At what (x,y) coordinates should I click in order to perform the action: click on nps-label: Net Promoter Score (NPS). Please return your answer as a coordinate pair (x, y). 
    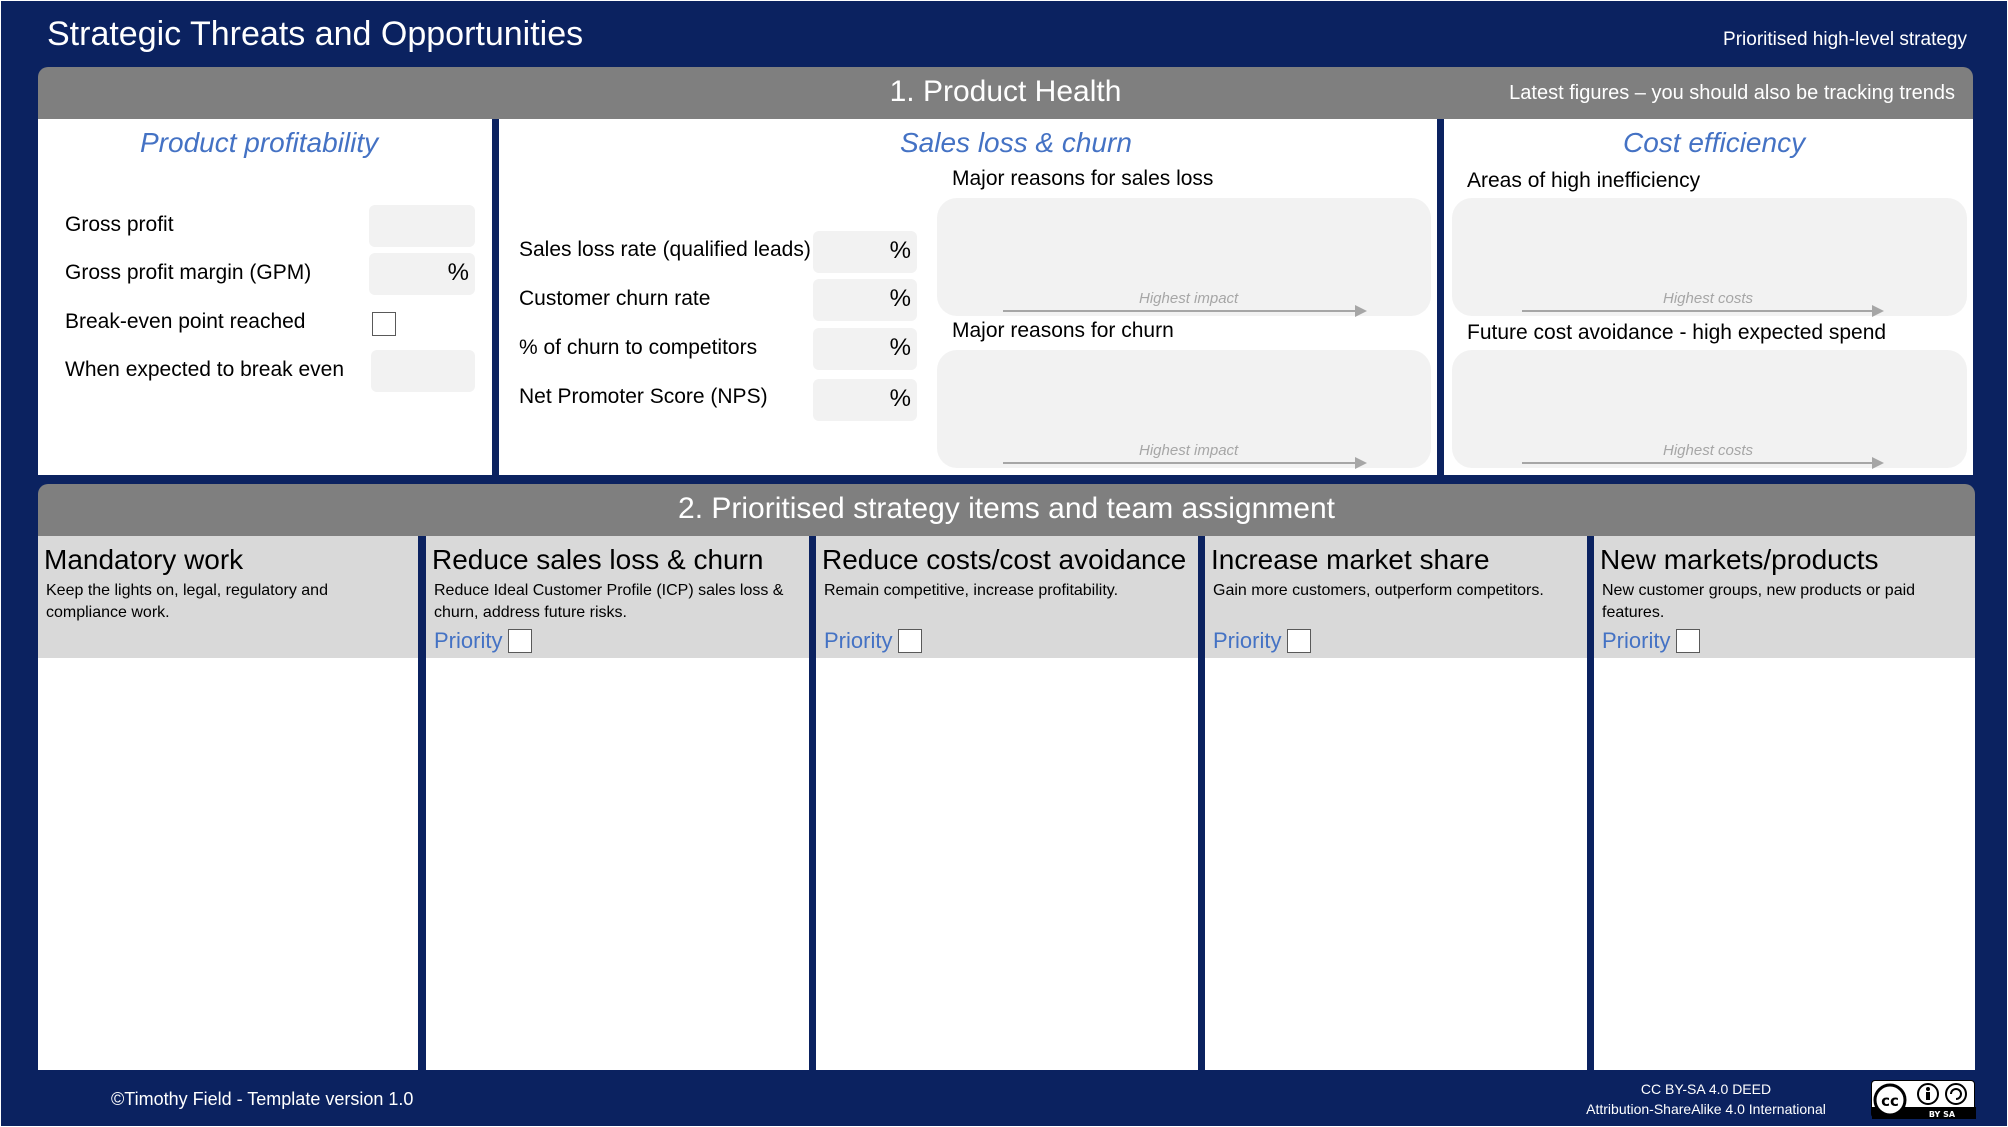
    Looking at the image, I should click on (643, 396).